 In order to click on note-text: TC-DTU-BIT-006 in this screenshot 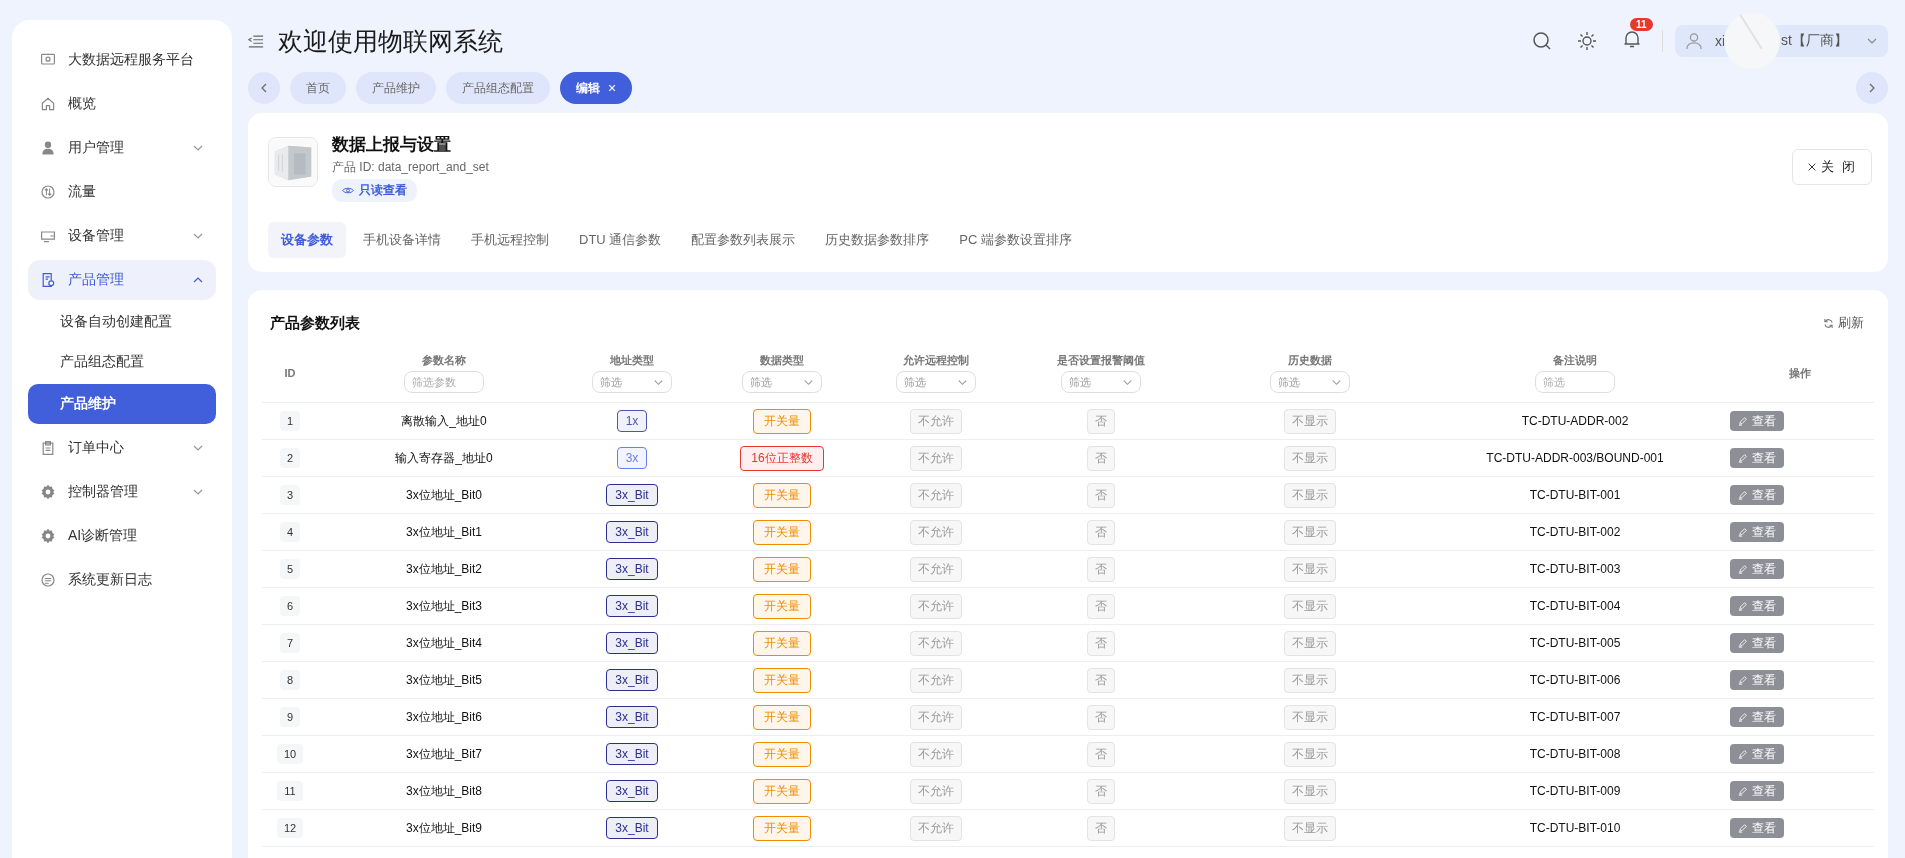, I will do `click(1575, 680)`.